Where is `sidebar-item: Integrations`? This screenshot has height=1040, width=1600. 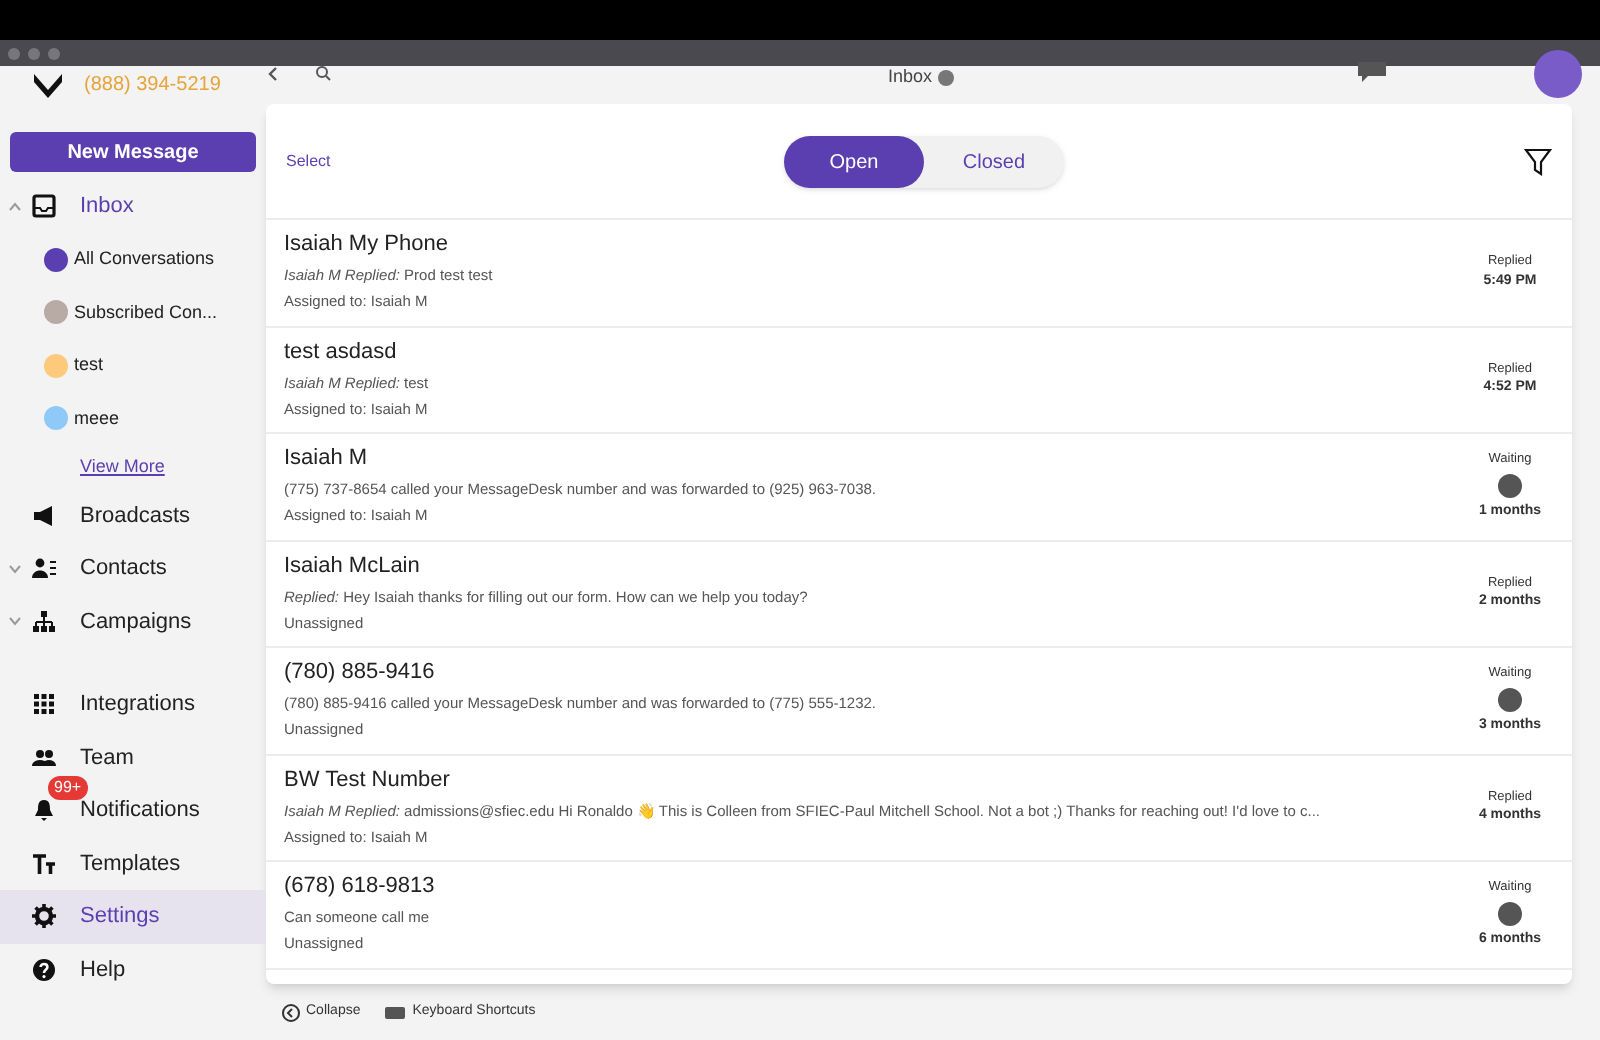 sidebar-item: Integrations is located at coordinates (133, 704).